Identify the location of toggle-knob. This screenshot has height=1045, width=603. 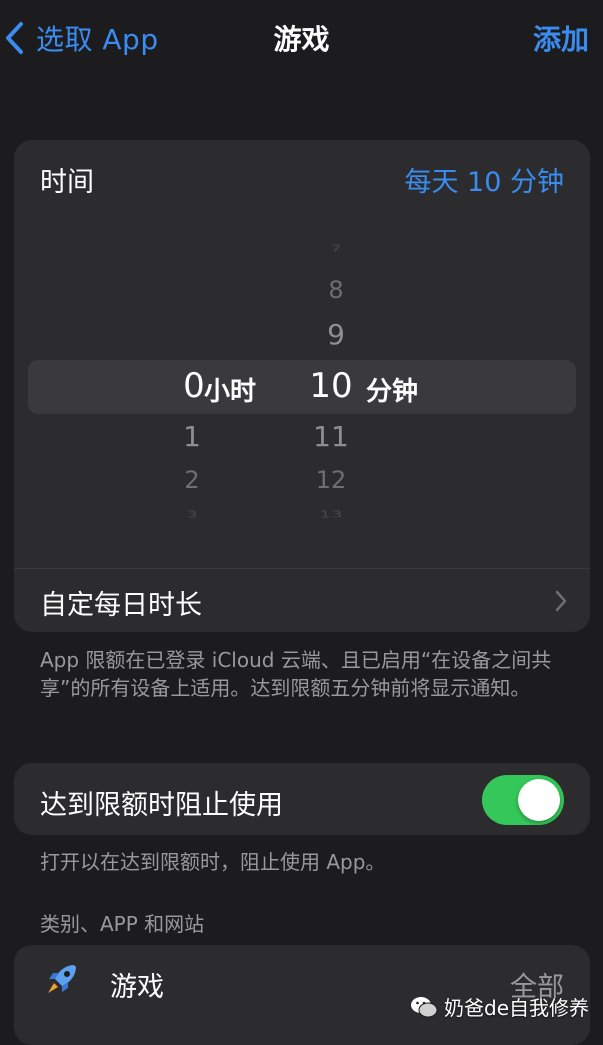
(539, 800).